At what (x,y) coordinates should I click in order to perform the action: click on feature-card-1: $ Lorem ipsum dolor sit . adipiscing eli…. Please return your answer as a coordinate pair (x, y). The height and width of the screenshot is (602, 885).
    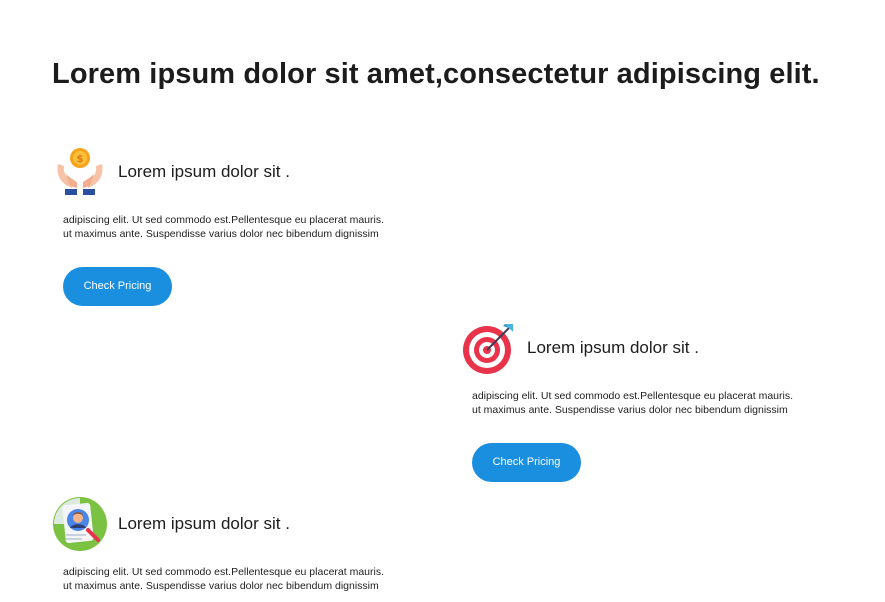
    Looking at the image, I should click on (242, 224).